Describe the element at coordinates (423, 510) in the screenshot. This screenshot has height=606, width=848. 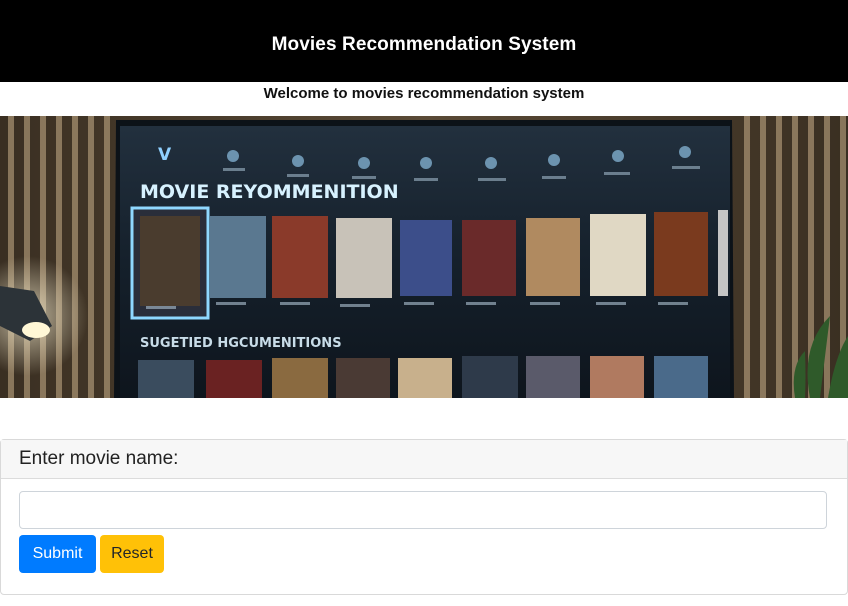
I see `movie-name-input` at that location.